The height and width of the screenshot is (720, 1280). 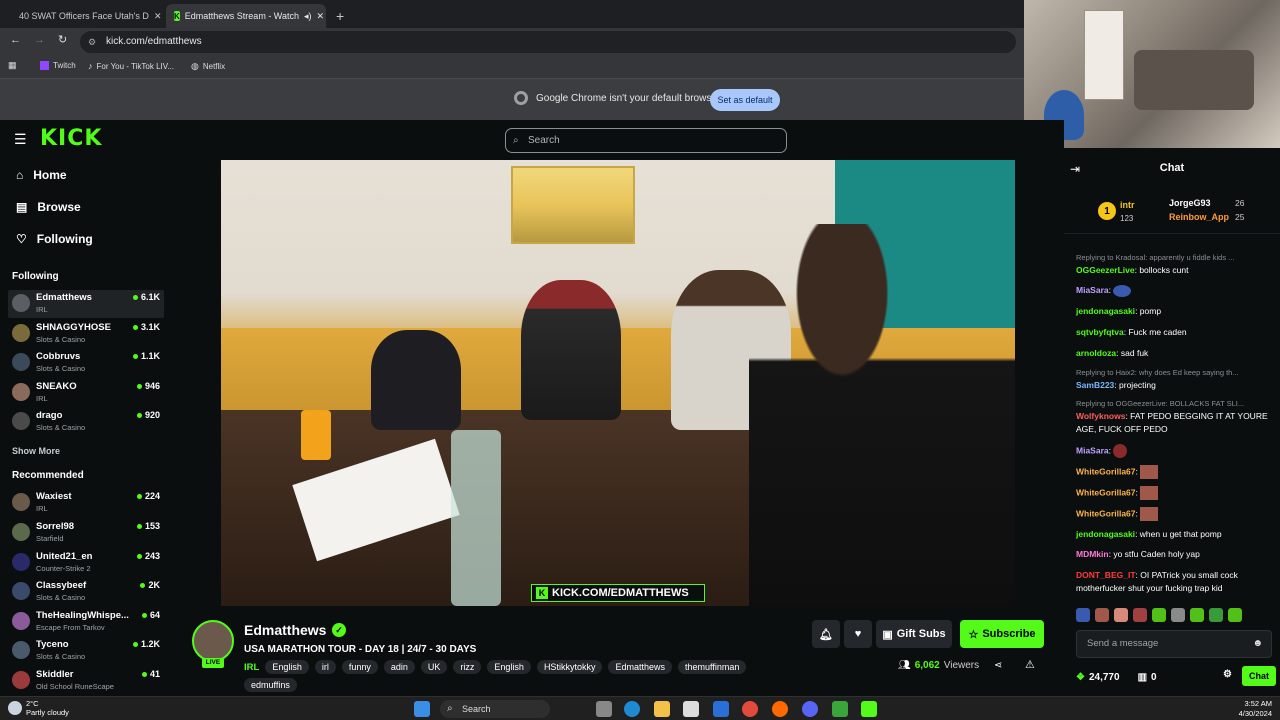 What do you see at coordinates (1259, 676) in the screenshot?
I see `send-chat-button: Chat` at bounding box center [1259, 676].